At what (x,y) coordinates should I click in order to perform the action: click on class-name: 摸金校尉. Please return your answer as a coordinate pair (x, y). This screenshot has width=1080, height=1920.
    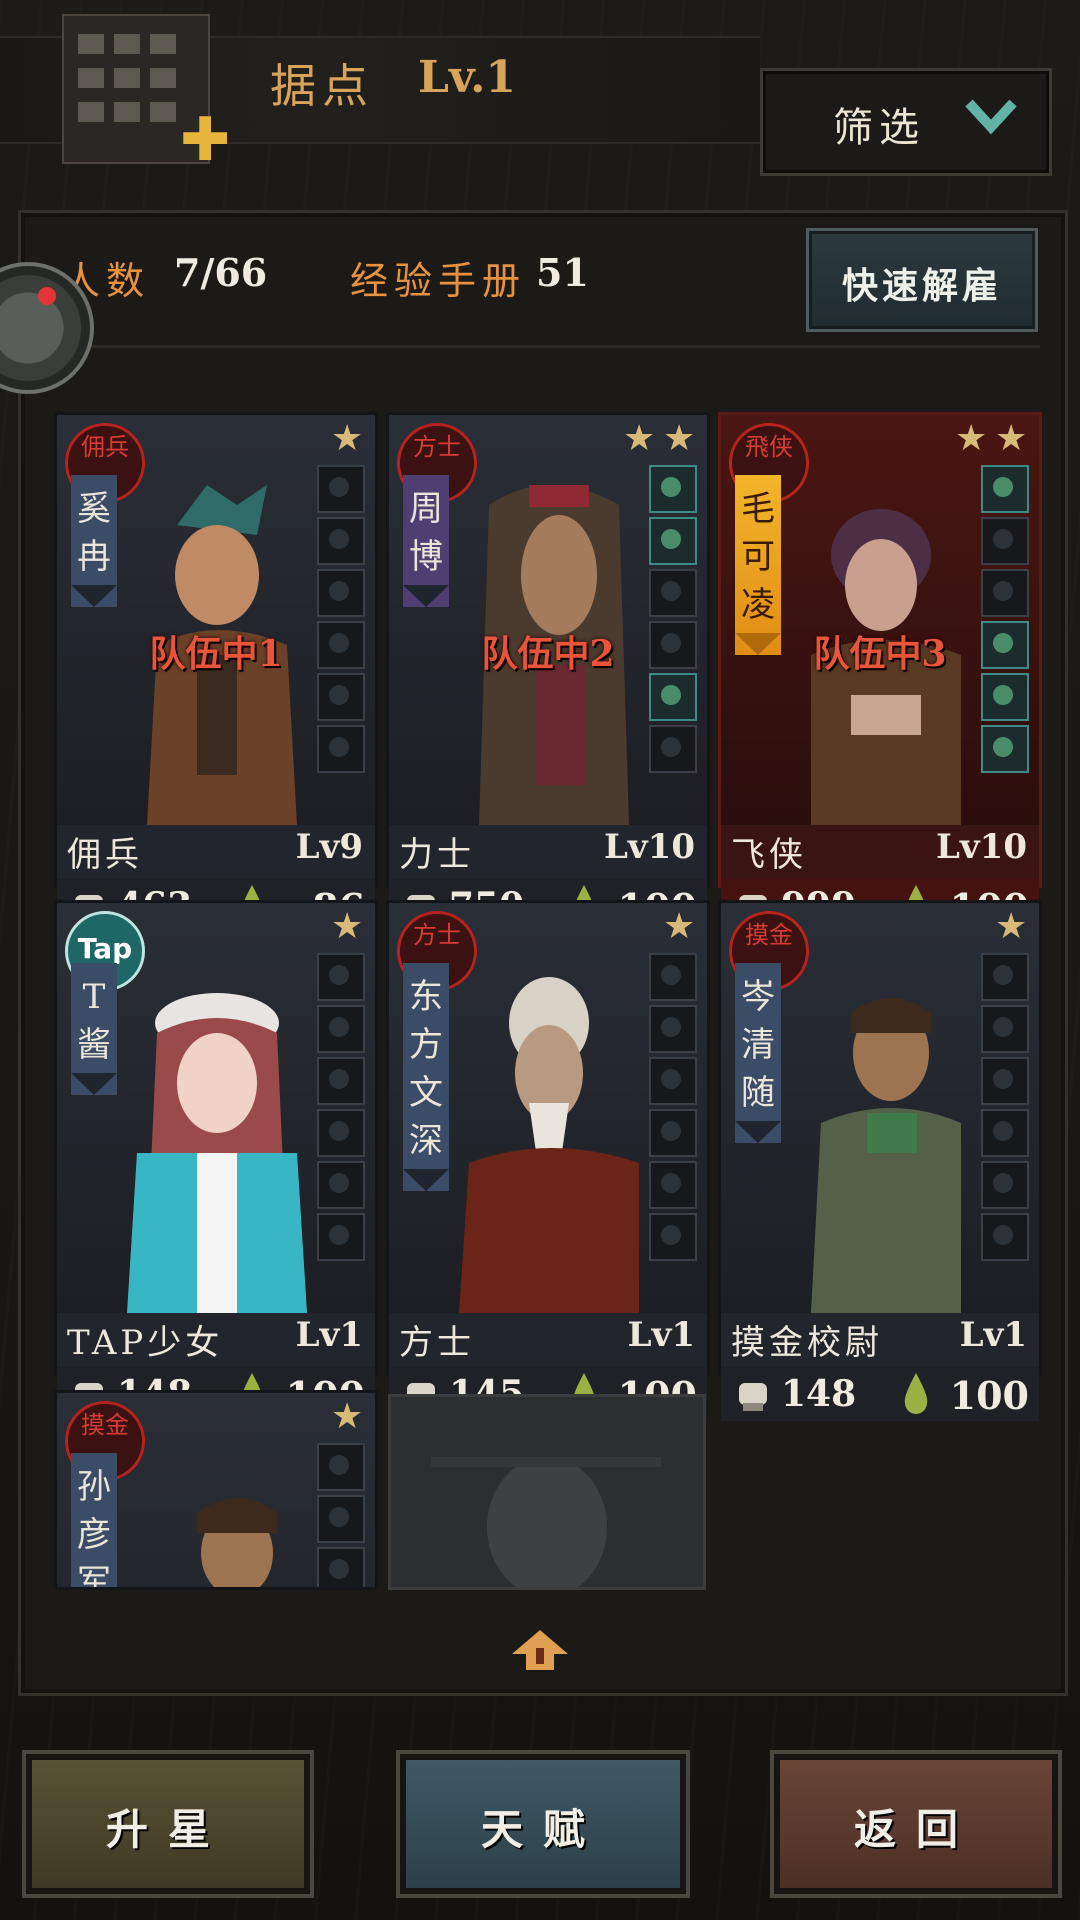
    Looking at the image, I should click on (807, 1343).